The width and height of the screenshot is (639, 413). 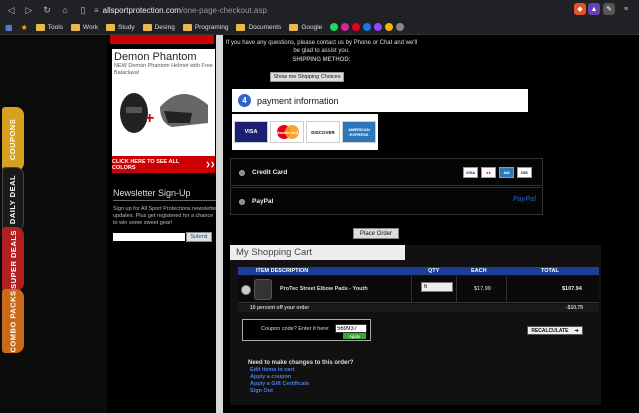 What do you see at coordinates (378, 27) in the screenshot?
I see `twitch-icon` at bounding box center [378, 27].